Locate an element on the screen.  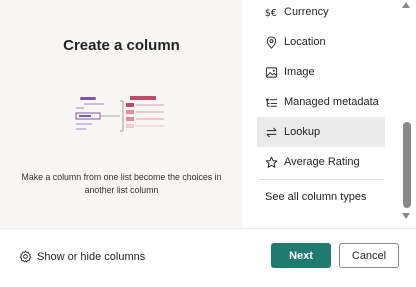
currency-icon: $€ is located at coordinates (271, 12).